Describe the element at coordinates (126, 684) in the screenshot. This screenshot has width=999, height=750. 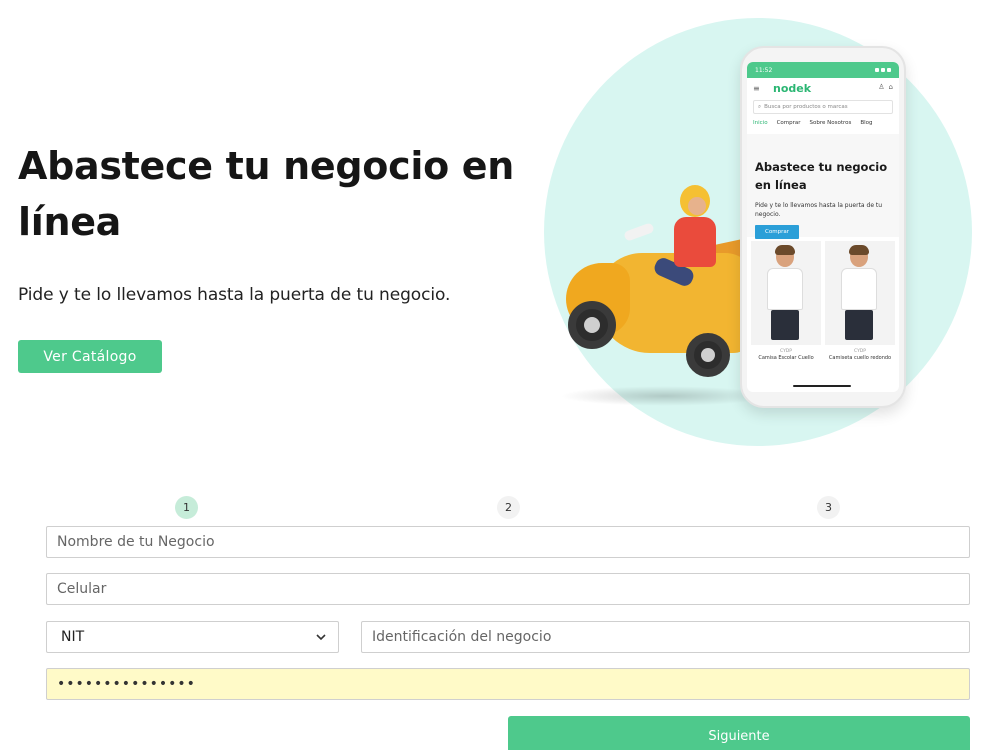
I see `password-value: •••••••••••••••` at that location.